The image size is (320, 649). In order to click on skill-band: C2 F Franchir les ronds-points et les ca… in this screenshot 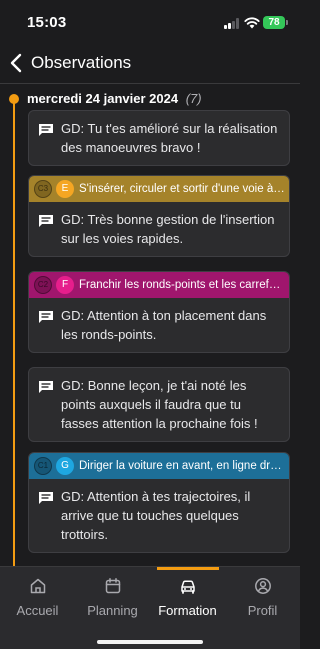, I will do `click(159, 285)`.